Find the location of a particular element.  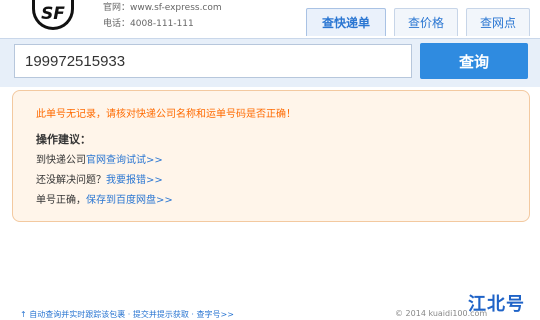

tracking-number-input is located at coordinates (213, 61).